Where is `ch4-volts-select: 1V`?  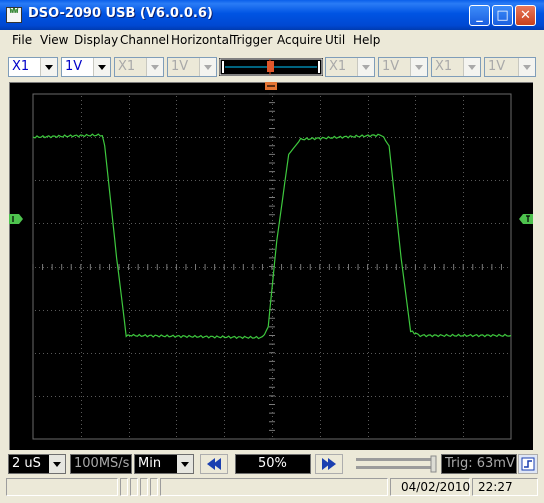 ch4-volts-select: 1V is located at coordinates (510, 67).